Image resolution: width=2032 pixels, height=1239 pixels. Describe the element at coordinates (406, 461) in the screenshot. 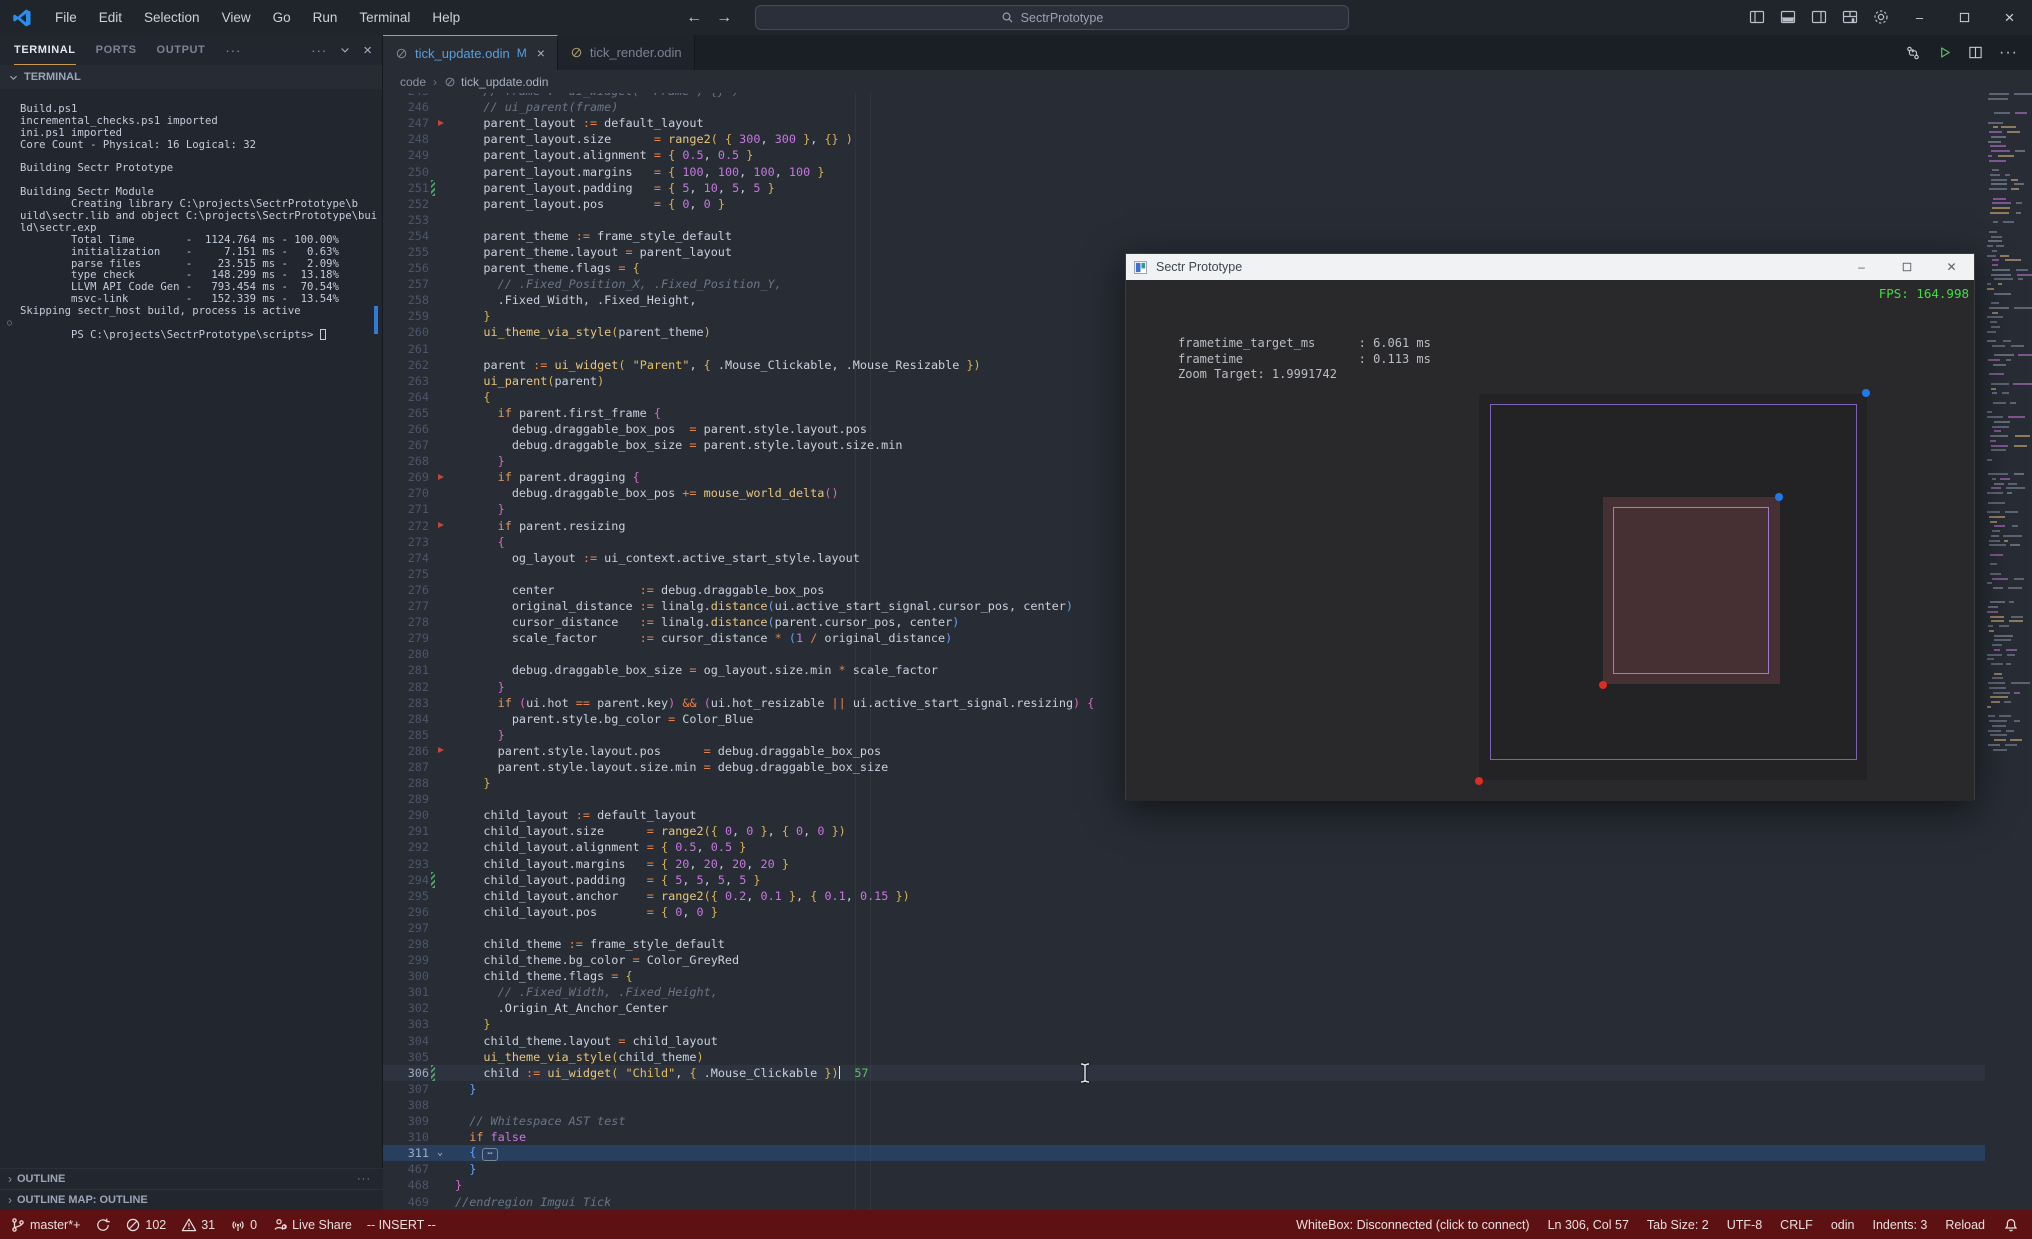

I see `line-number: 268` at that location.